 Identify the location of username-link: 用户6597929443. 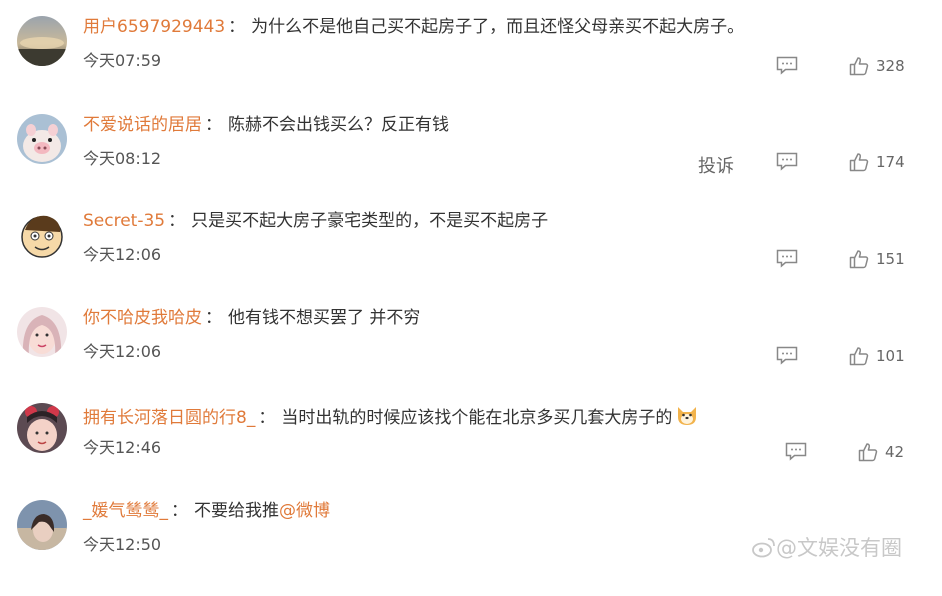
(154, 27).